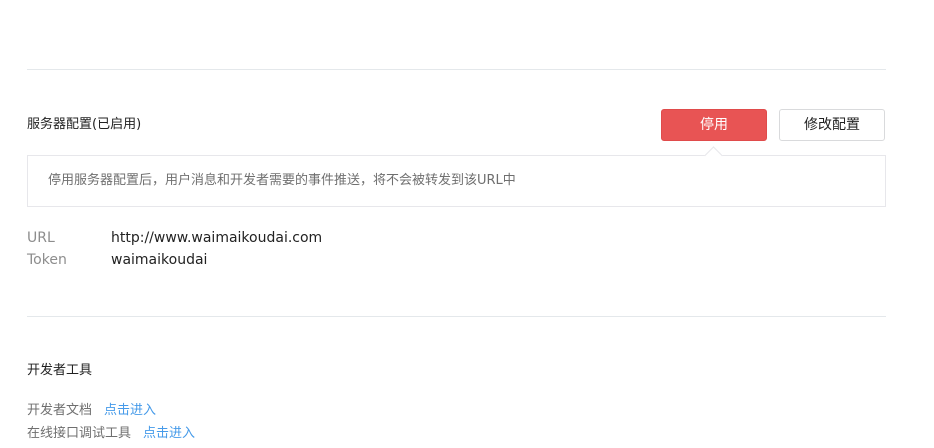 The height and width of the screenshot is (448, 934). What do you see at coordinates (130, 410) in the screenshot?
I see `developer-docs-link: 点击进入` at bounding box center [130, 410].